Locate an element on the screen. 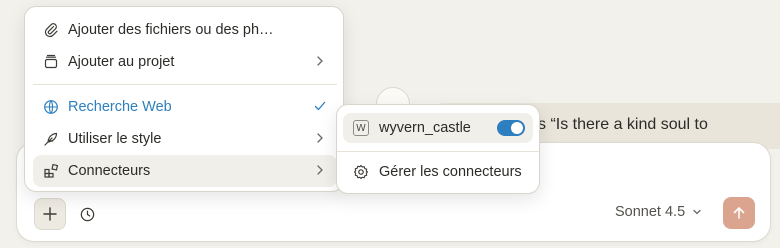 This screenshot has width=780, height=248. send-button is located at coordinates (739, 213).